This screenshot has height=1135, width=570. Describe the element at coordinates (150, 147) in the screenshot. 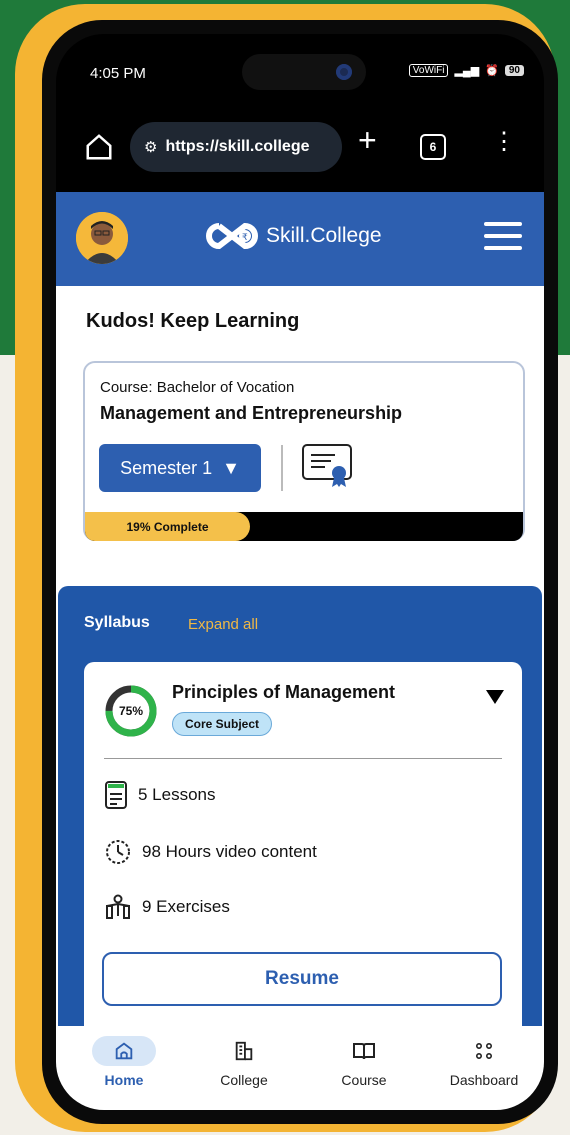

I see `site-settings-icon: ⚙` at that location.